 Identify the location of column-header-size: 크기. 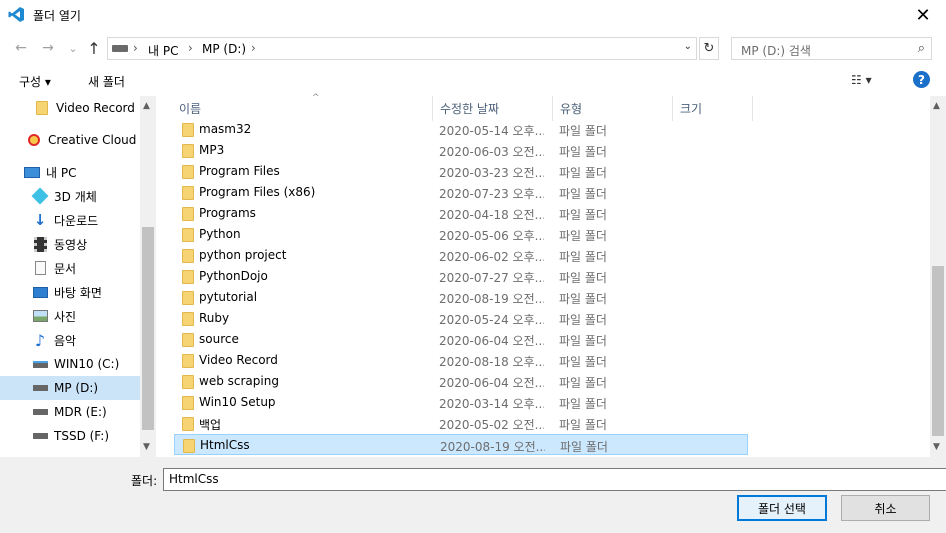
(713, 108).